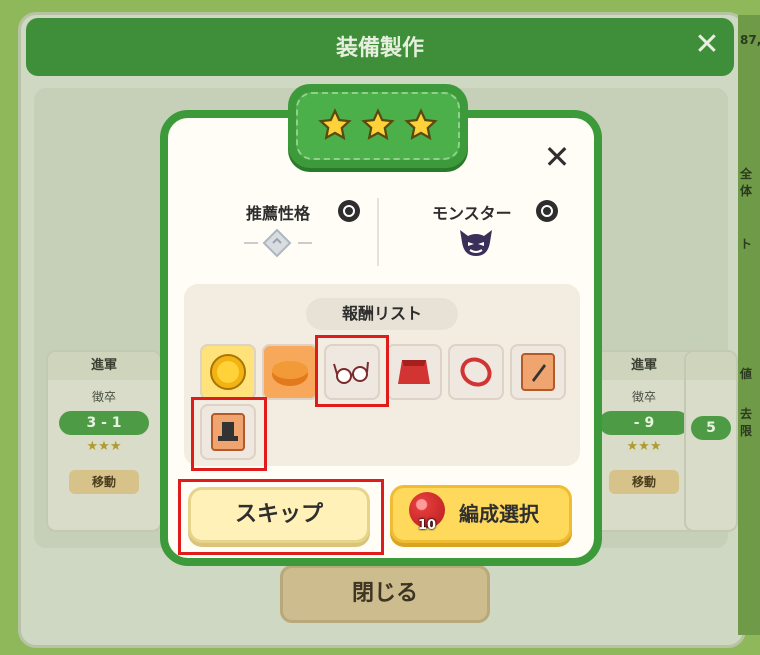 This screenshot has height=655, width=760. I want to click on red-ring-icon, so click(476, 372).